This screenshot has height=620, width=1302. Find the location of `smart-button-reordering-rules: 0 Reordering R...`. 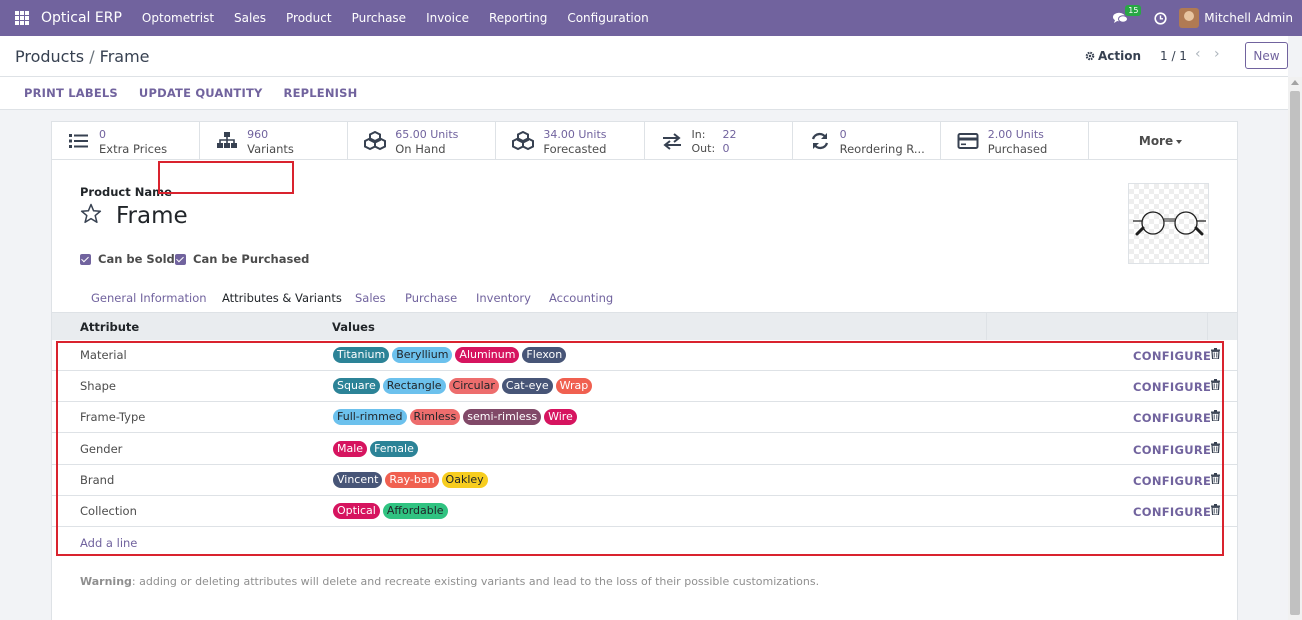

smart-button-reordering-rules: 0 Reordering R... is located at coordinates (867, 141).